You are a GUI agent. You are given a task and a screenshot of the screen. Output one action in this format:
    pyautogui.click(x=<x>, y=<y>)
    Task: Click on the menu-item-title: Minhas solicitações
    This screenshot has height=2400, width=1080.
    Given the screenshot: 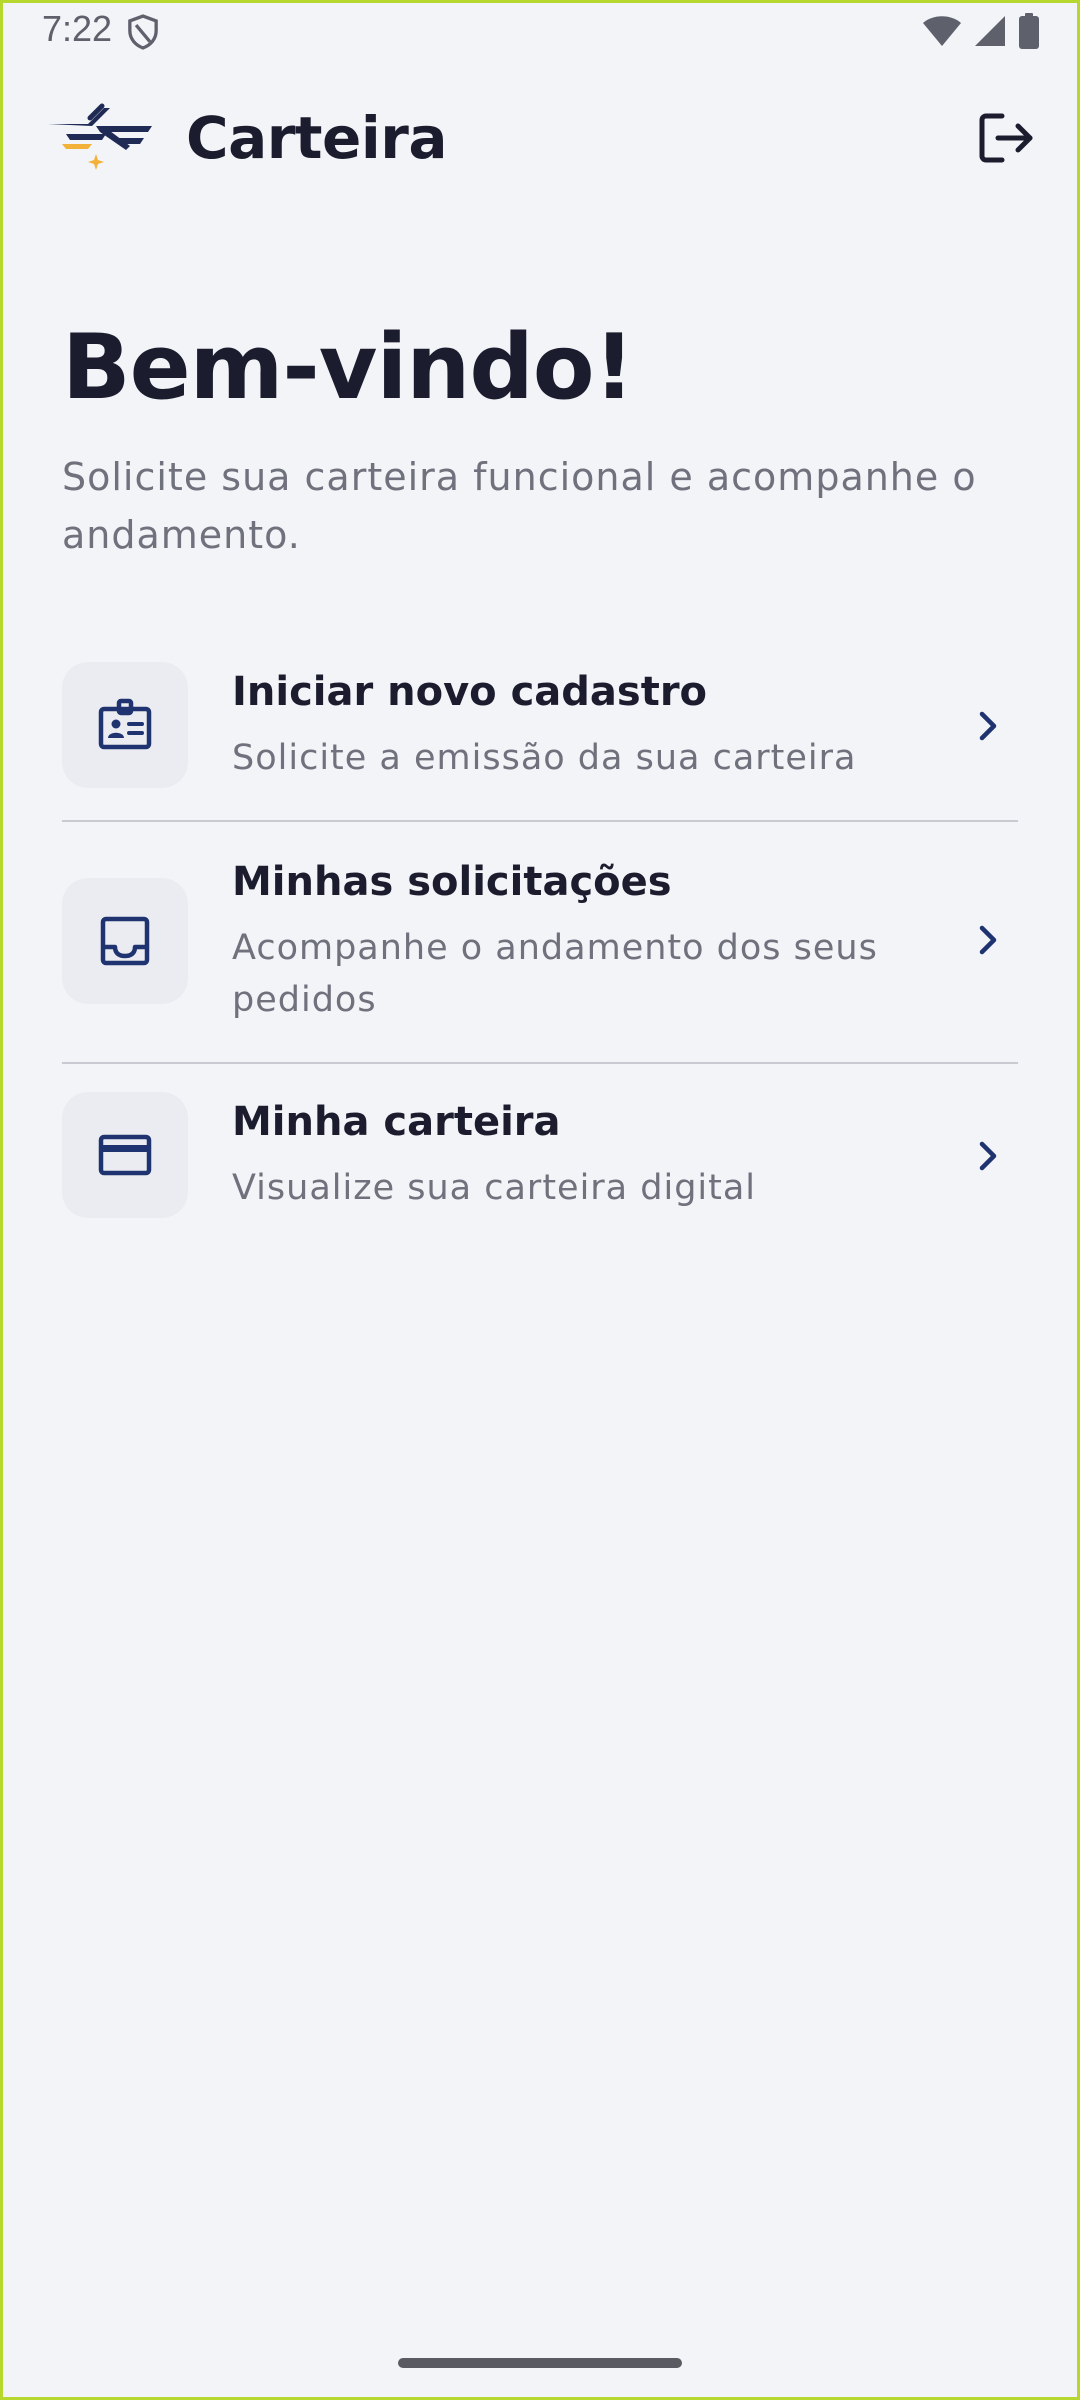 What is the action you would take?
    pyautogui.click(x=452, y=882)
    